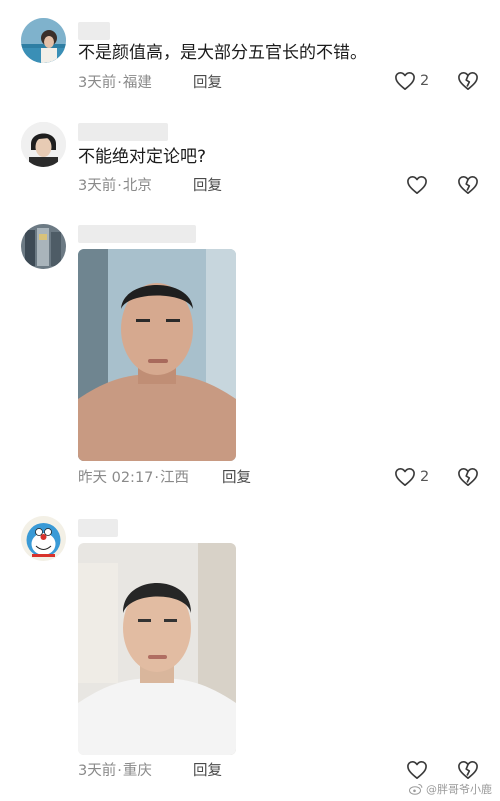 This screenshot has width=500, height=801. I want to click on comment-location: 江西, so click(175, 478).